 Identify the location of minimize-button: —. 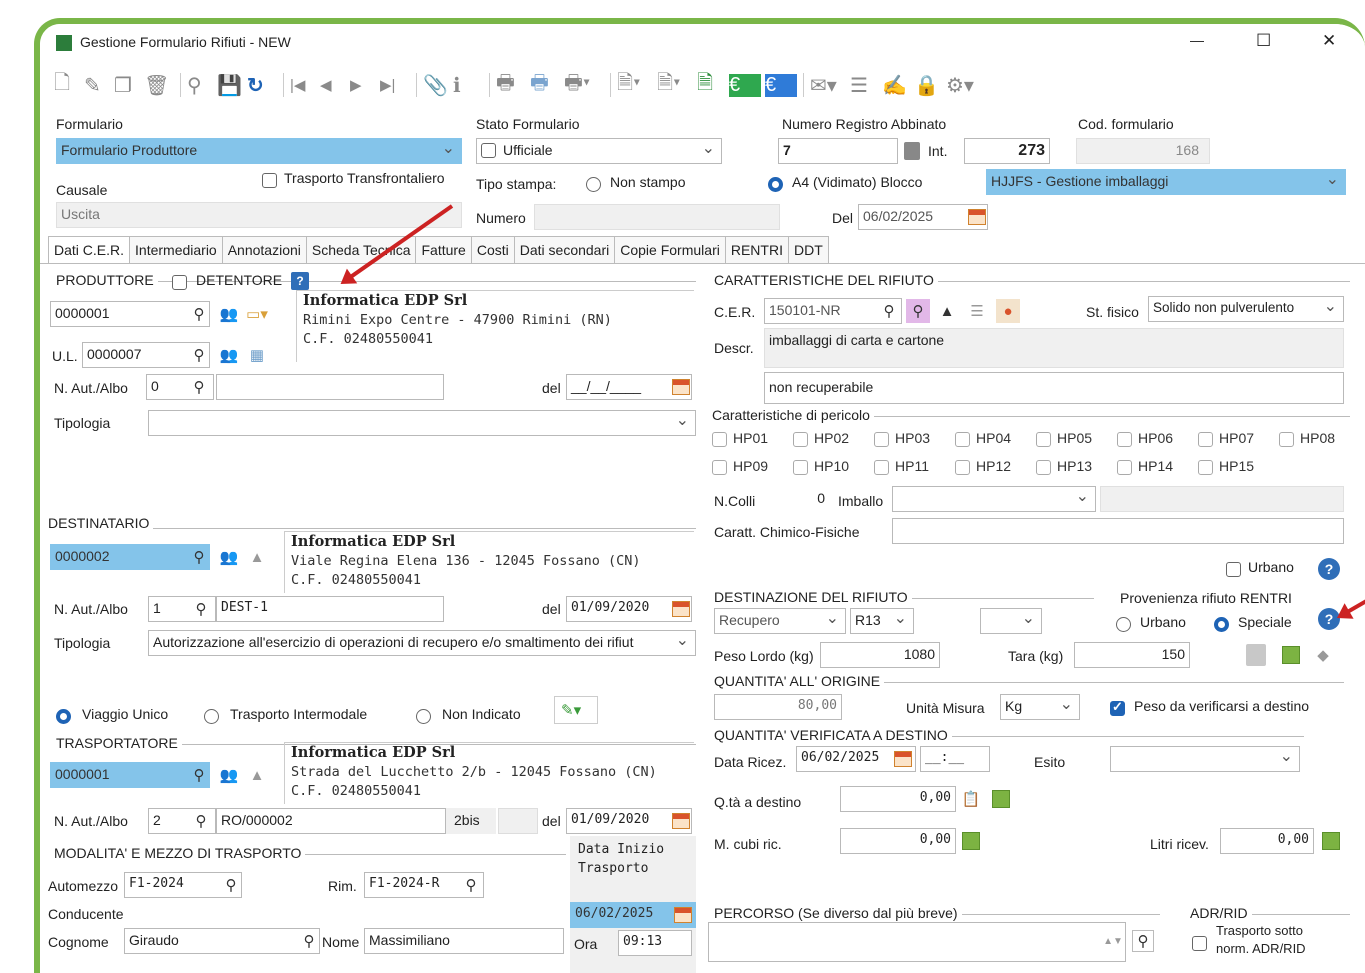
(1197, 40).